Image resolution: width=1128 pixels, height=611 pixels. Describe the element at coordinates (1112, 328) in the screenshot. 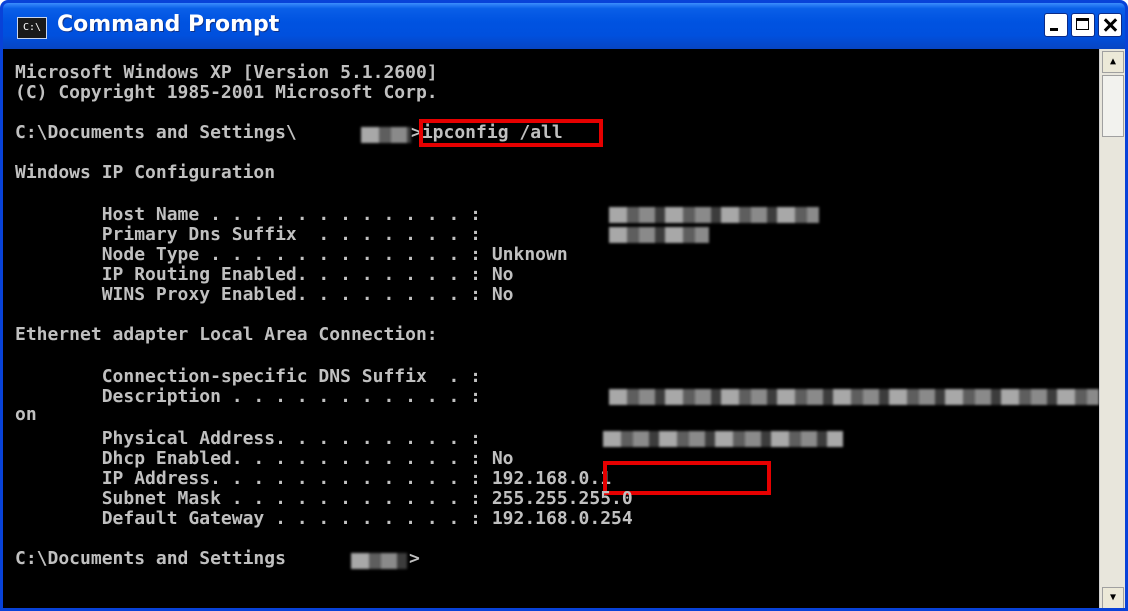

I see `vertical-scrollbar: ▲ ▼` at that location.